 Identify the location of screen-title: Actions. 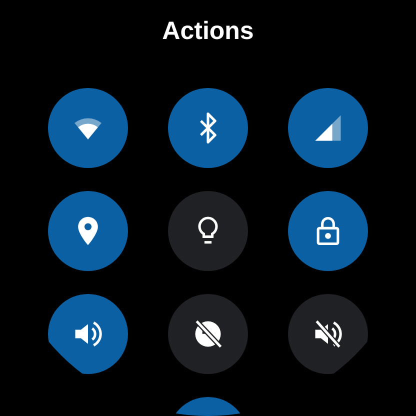
(208, 31).